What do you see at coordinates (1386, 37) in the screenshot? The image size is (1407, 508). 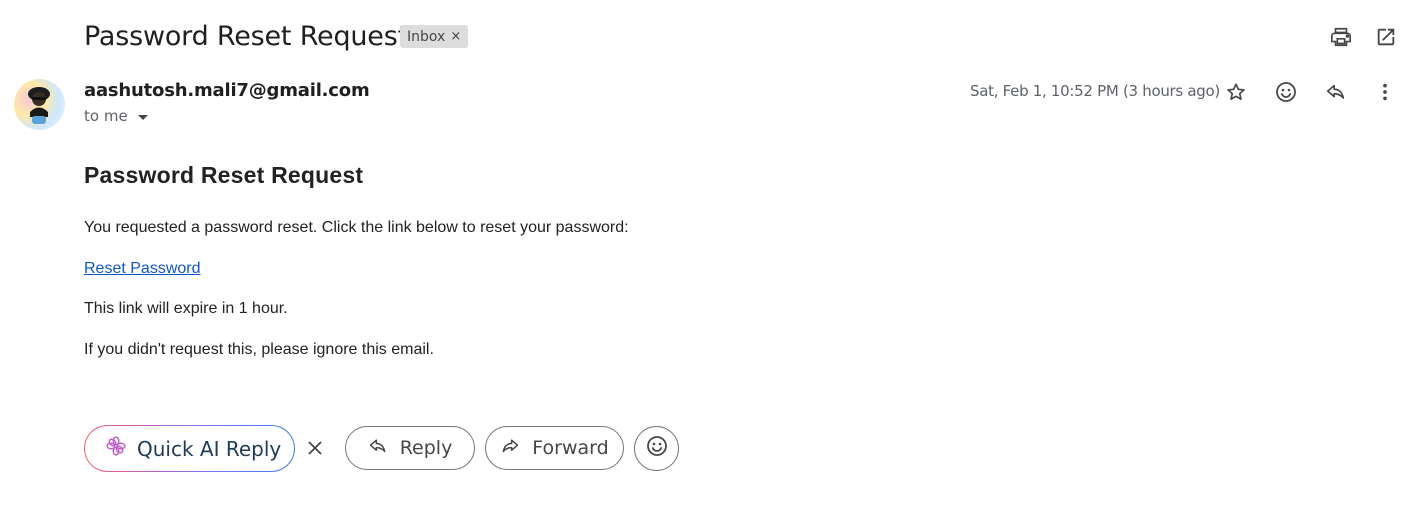 I see `open-in-new-window-icon` at bounding box center [1386, 37].